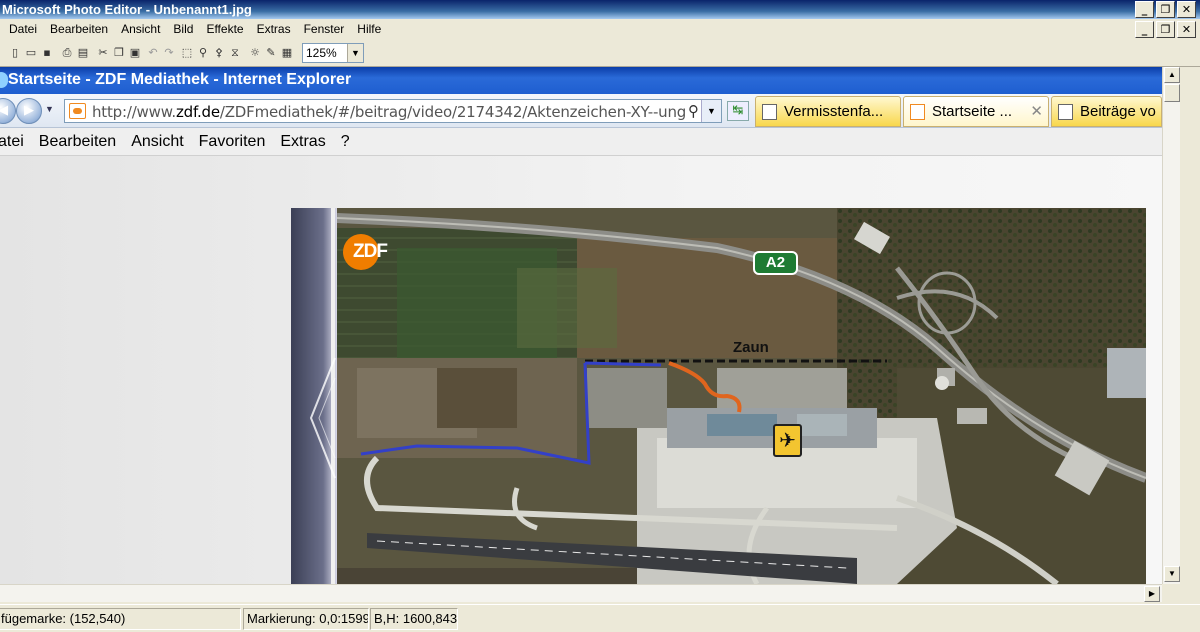 The height and width of the screenshot is (632, 1200). Describe the element at coordinates (67, 53) in the screenshot. I see `print-icon: ⎙` at that location.